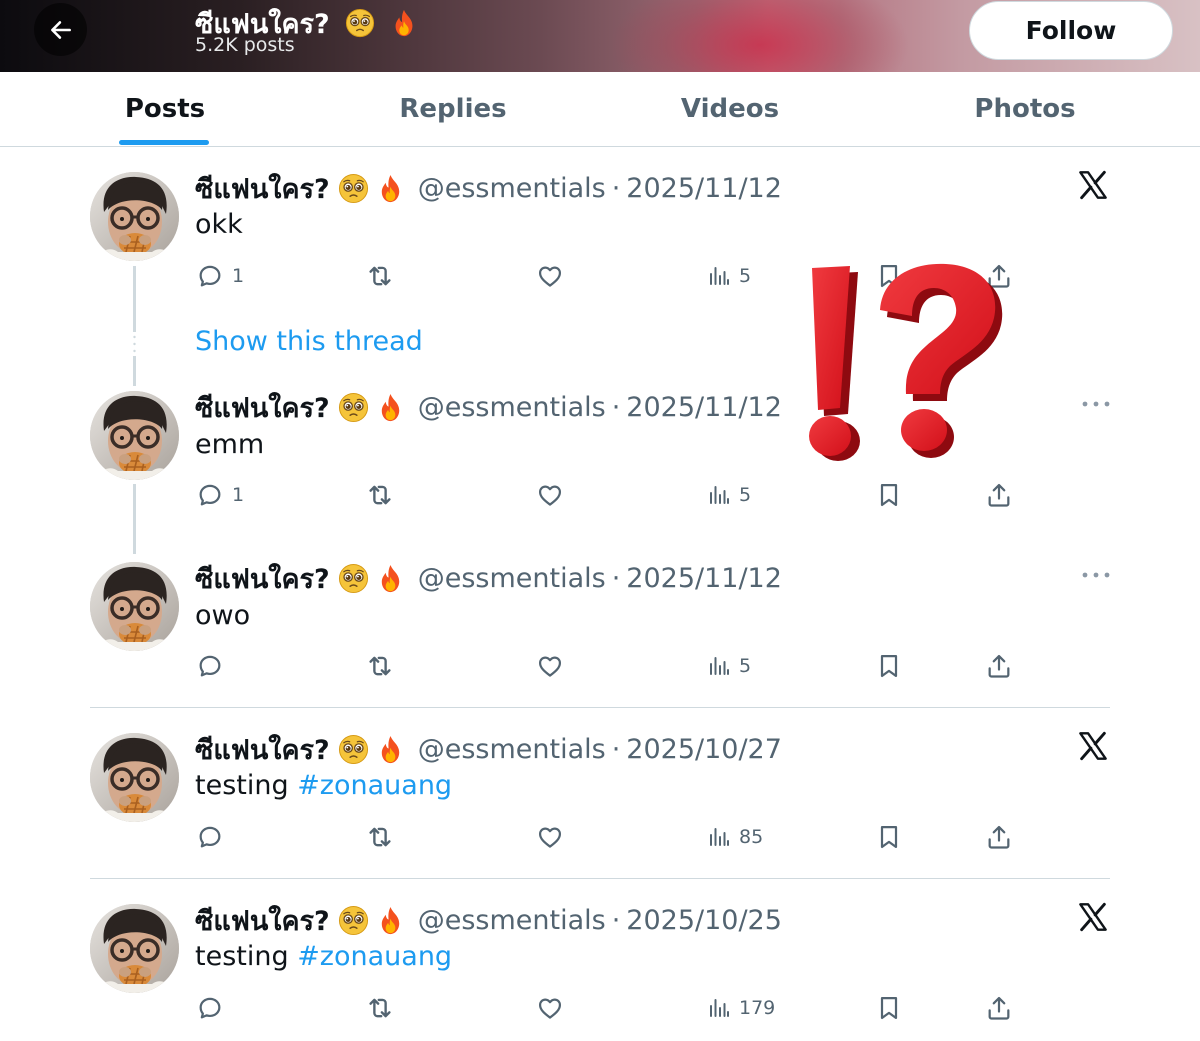  I want to click on tweet-actions: 5, so click(600, 666).